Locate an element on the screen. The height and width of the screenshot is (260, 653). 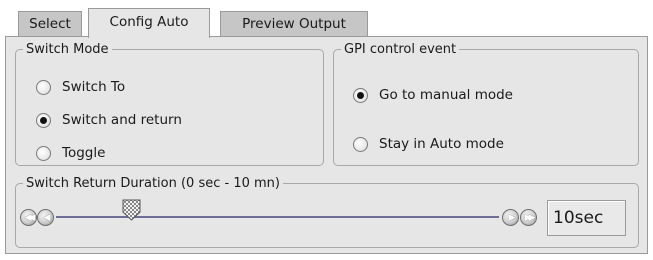
tab-select-label: Select is located at coordinates (50, 24).